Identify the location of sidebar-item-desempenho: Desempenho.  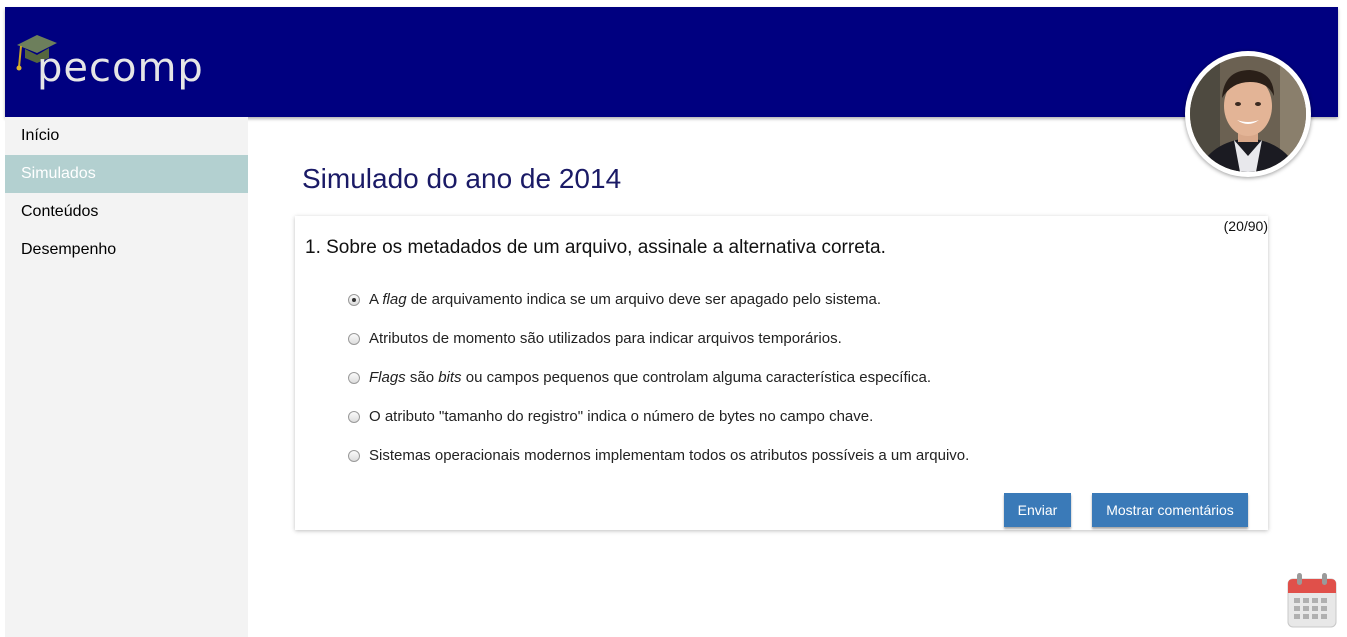
(126, 250).